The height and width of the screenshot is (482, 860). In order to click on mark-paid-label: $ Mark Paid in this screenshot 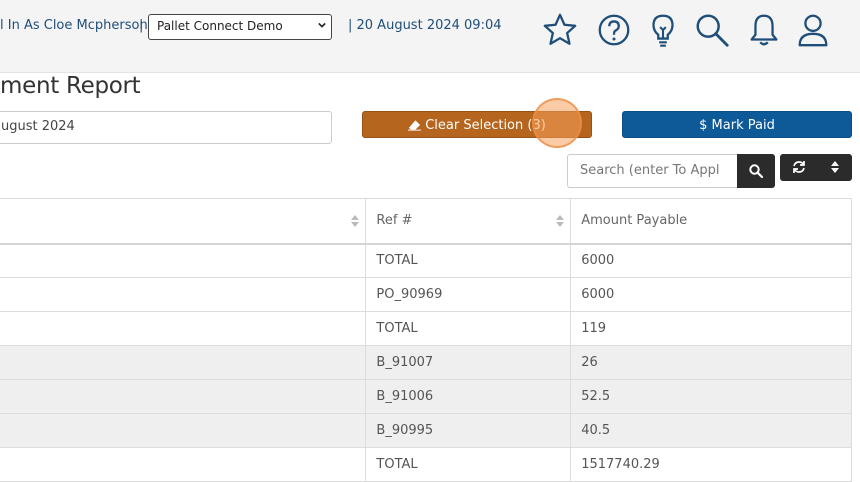, I will do `click(737, 125)`.